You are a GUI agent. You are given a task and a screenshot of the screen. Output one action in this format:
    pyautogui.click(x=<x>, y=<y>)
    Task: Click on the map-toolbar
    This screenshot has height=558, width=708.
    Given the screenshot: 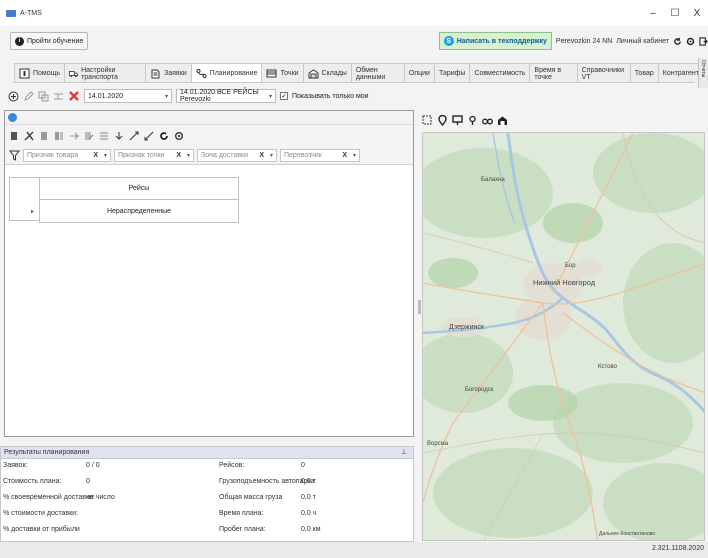 What is the action you would take?
    pyautogui.click(x=465, y=120)
    